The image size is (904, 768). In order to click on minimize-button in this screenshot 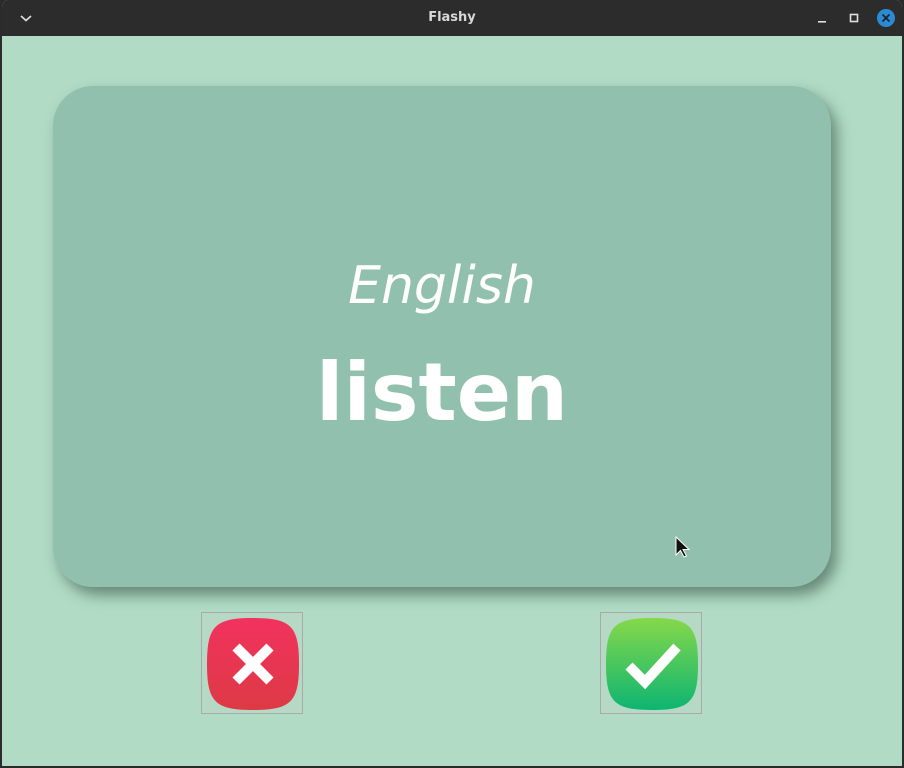, I will do `click(822, 18)`.